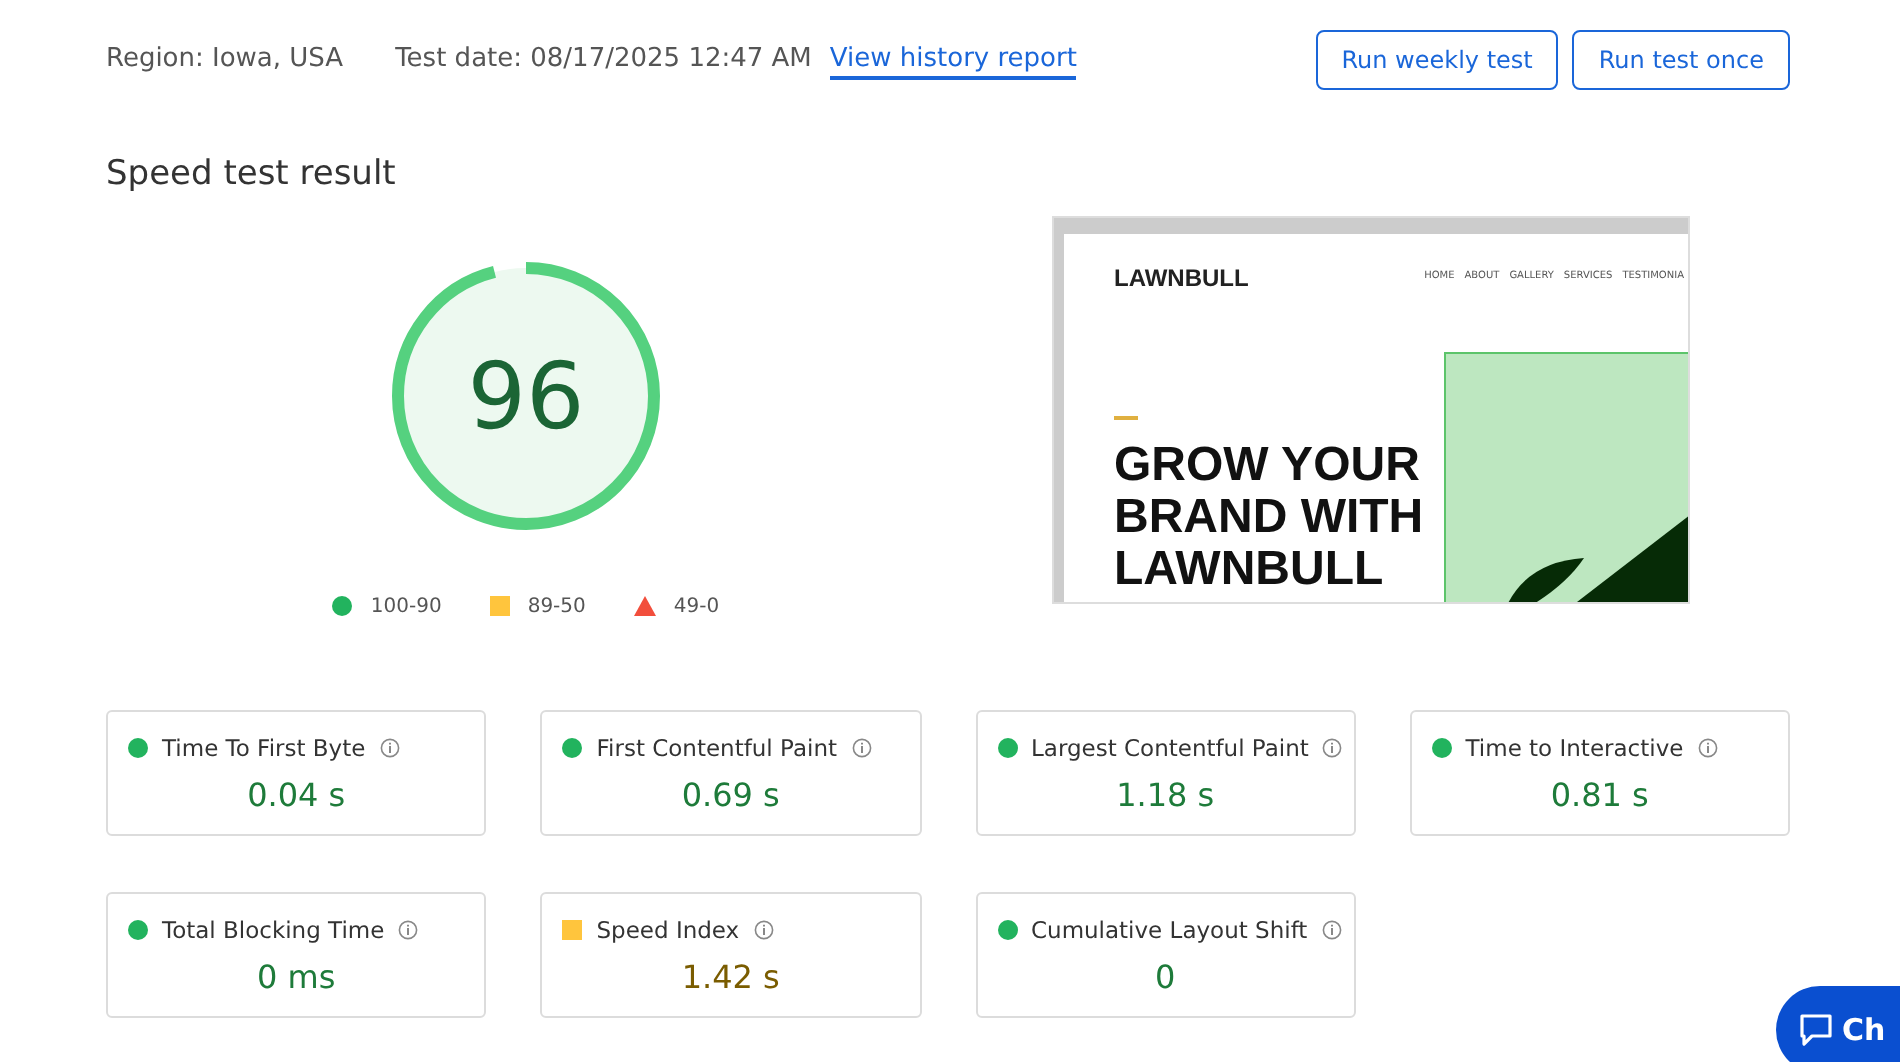  What do you see at coordinates (1165, 795) in the screenshot?
I see `metric-value: 1.18 s` at bounding box center [1165, 795].